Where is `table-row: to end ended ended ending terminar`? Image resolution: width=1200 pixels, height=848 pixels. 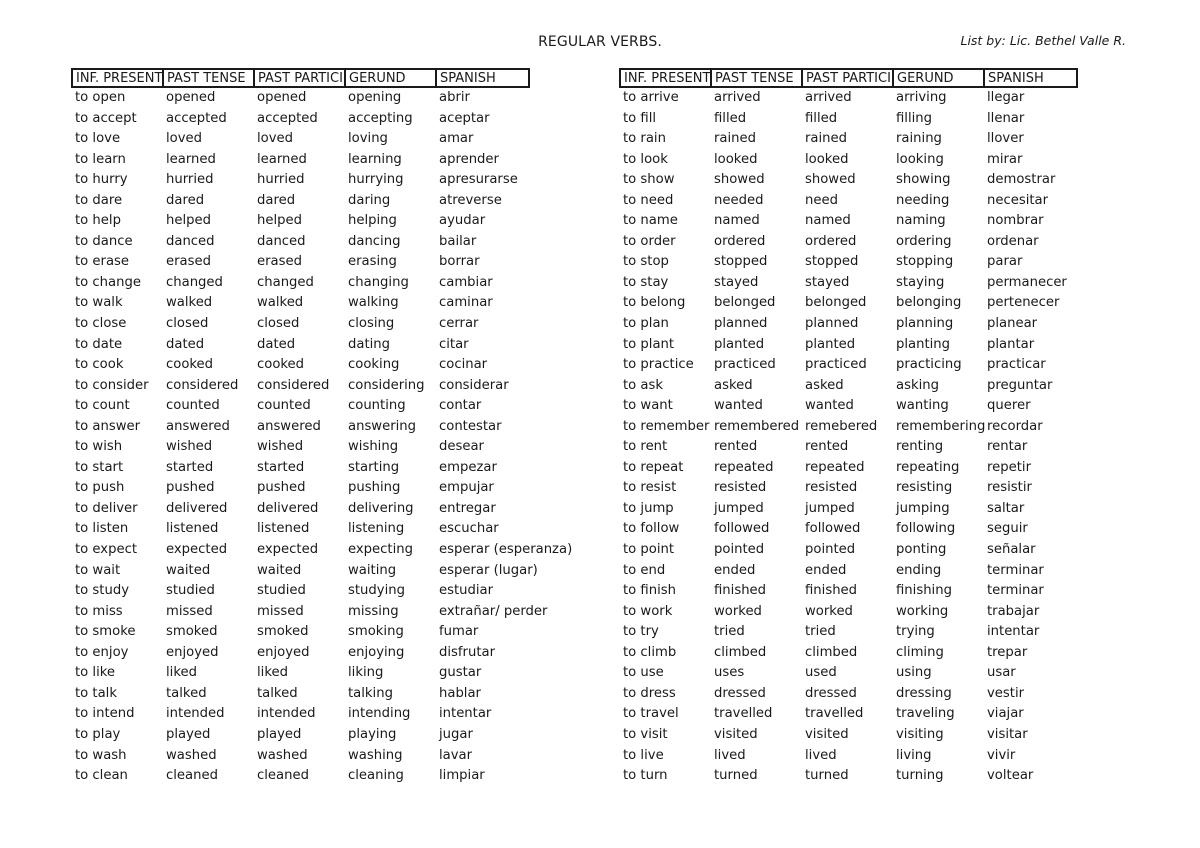 table-row: to end ended ended ending terminar is located at coordinates (848, 571).